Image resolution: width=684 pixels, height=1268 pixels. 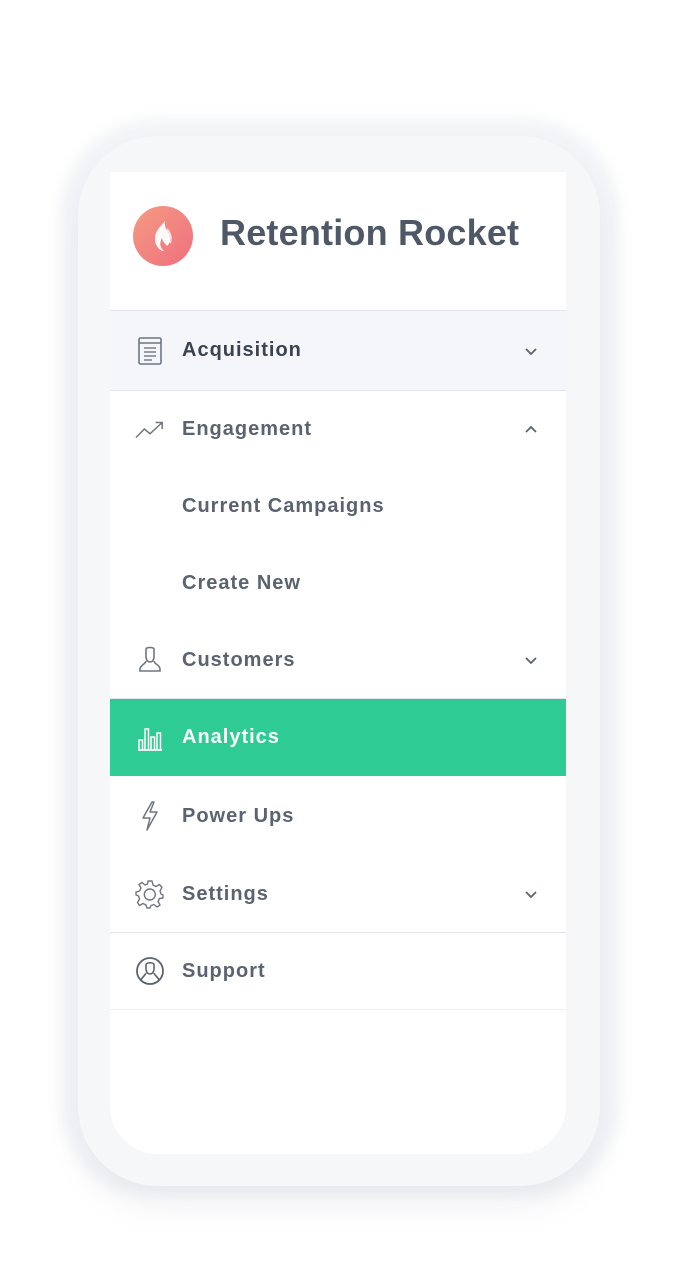 What do you see at coordinates (150, 430) in the screenshot?
I see `trend-up-icon` at bounding box center [150, 430].